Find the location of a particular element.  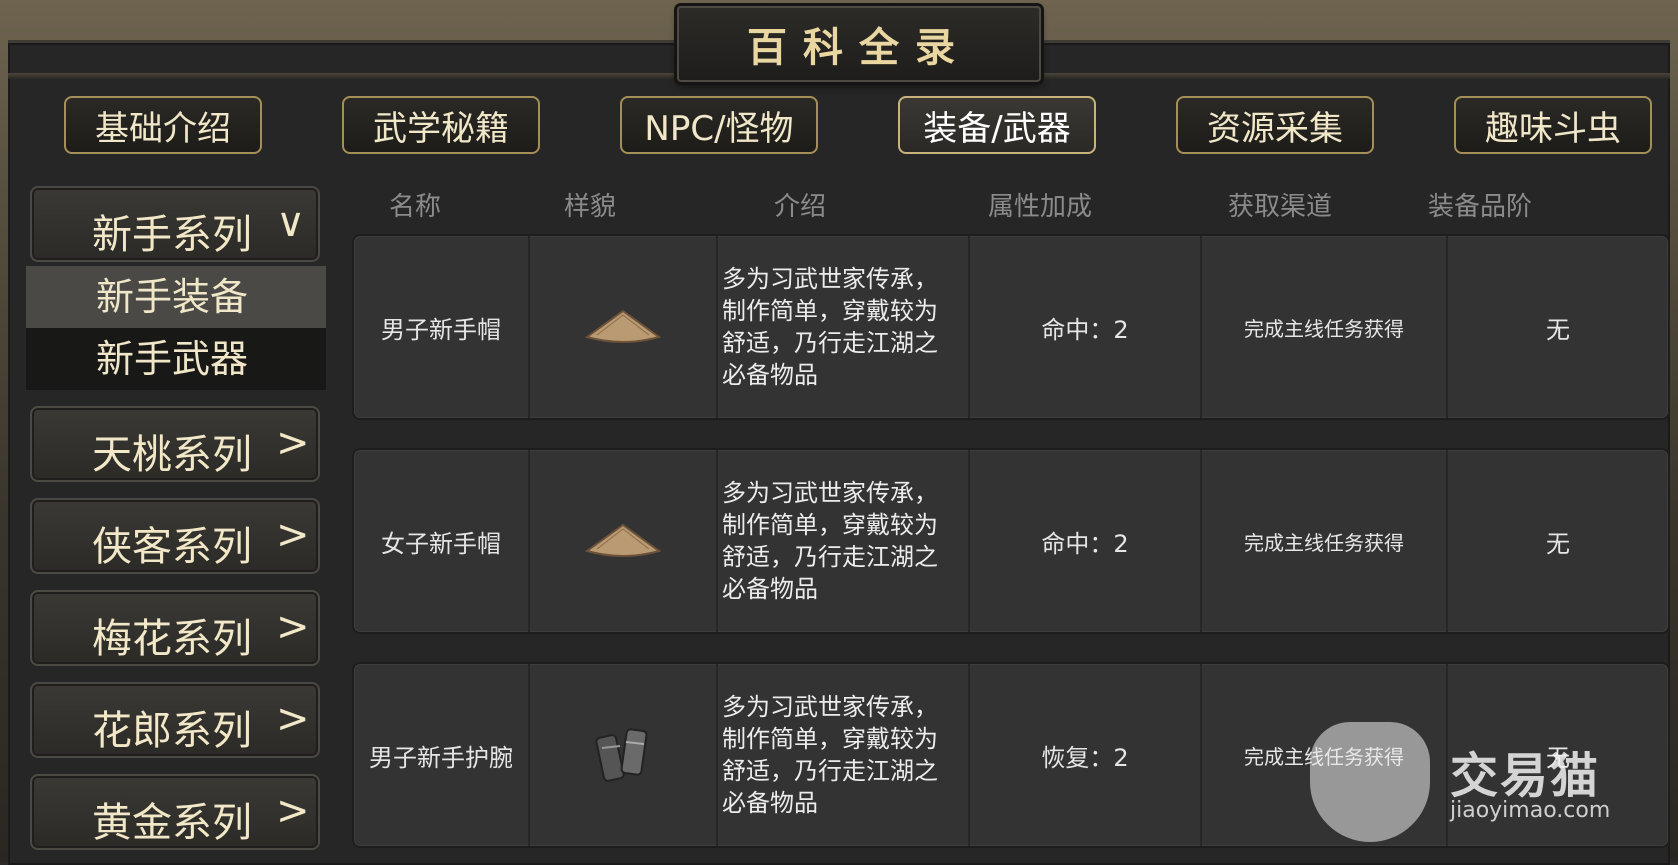

series-item-xiake: 侠客系列 > is located at coordinates (175, 536).